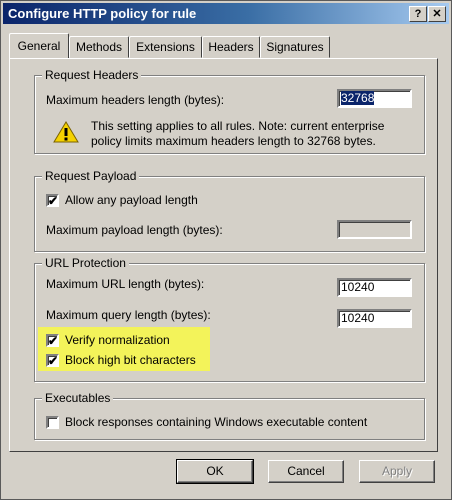 The image size is (452, 500). Describe the element at coordinates (117, 340) in the screenshot. I see `verify-normalization-label: Verify normalization` at that location.